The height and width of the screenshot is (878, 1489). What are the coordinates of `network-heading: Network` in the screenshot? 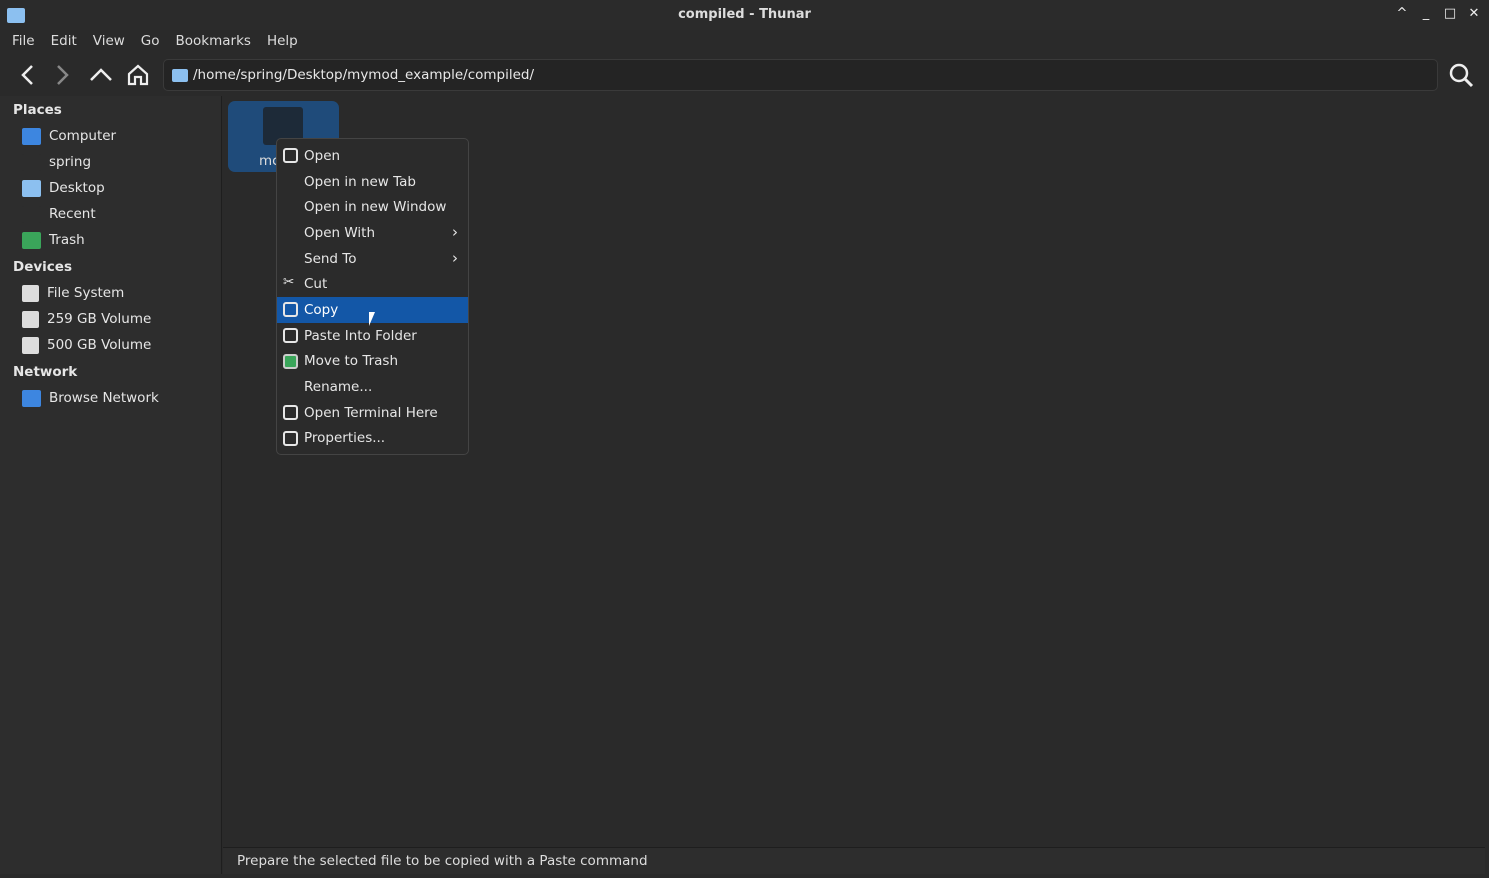 It's located at (45, 372).